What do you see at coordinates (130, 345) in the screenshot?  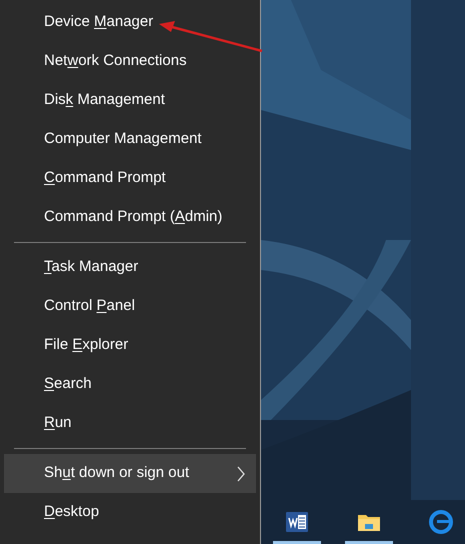 I see `menu-item: File Explorer` at bounding box center [130, 345].